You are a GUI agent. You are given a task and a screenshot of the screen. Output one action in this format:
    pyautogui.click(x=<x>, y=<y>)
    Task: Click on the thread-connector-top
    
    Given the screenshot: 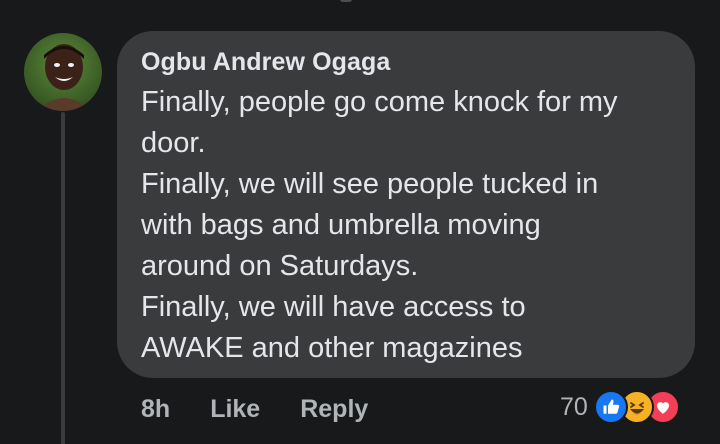 What is the action you would take?
    pyautogui.click(x=346, y=1)
    